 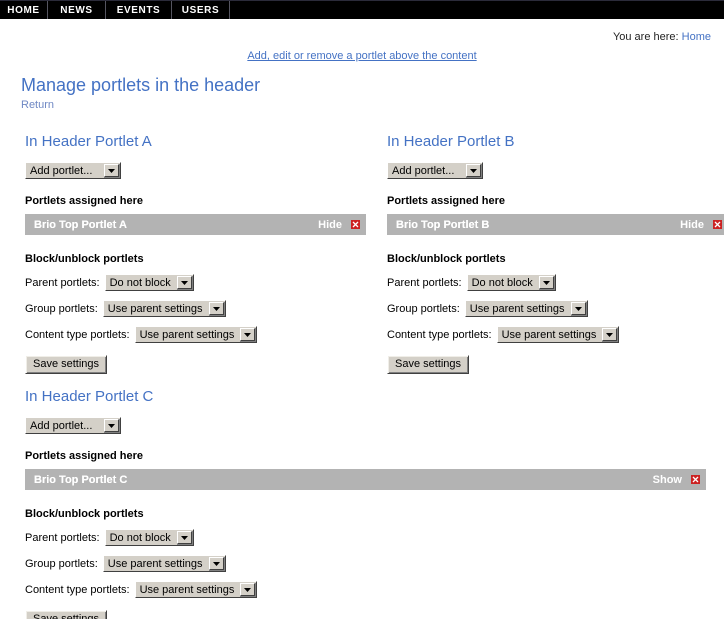 What do you see at coordinates (81, 479) in the screenshot?
I see `assigned-portlet-name-c: Brio Top Portlet C` at bounding box center [81, 479].